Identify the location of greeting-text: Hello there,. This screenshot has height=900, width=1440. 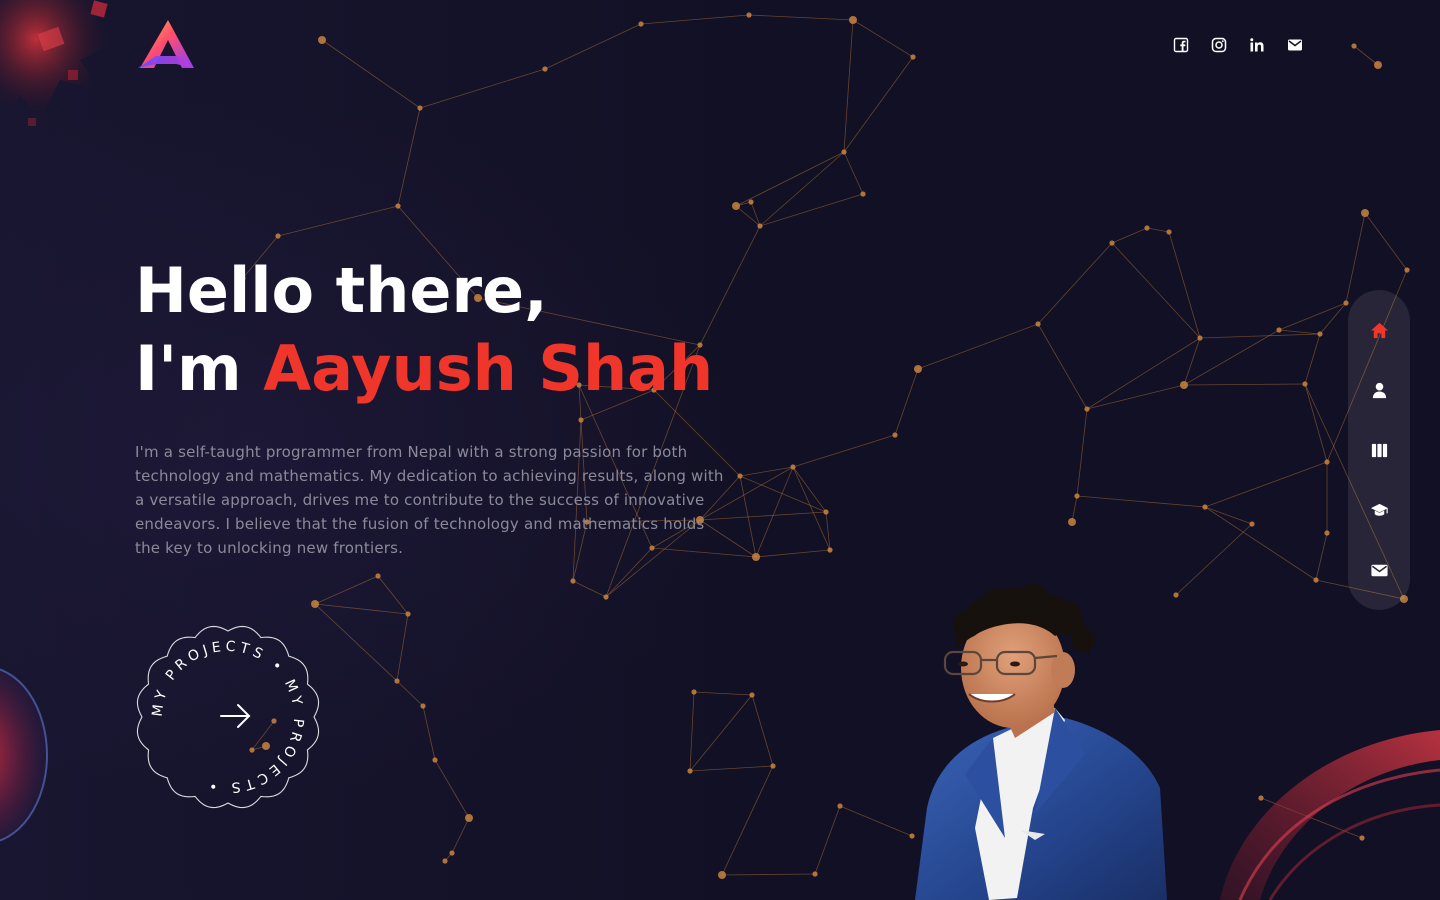
(341, 290).